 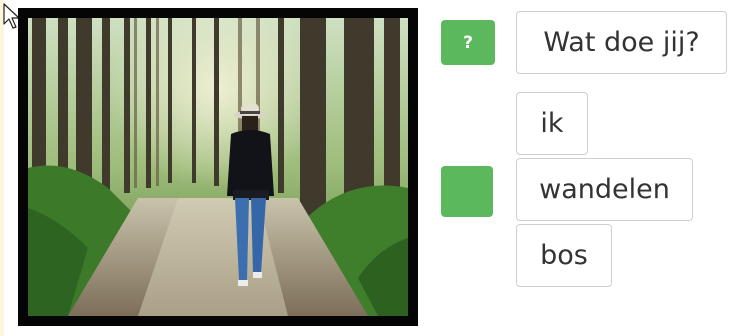 I want to click on question-text: Wat doe jij?, so click(x=621, y=42).